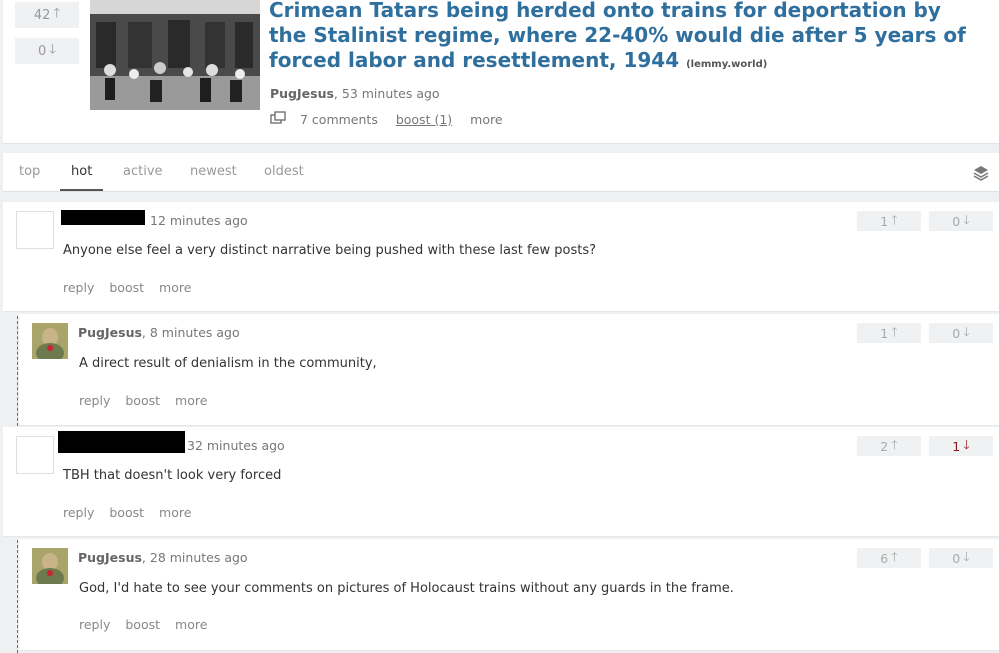  I want to click on downvote-button: 1 🡓, so click(961, 446).